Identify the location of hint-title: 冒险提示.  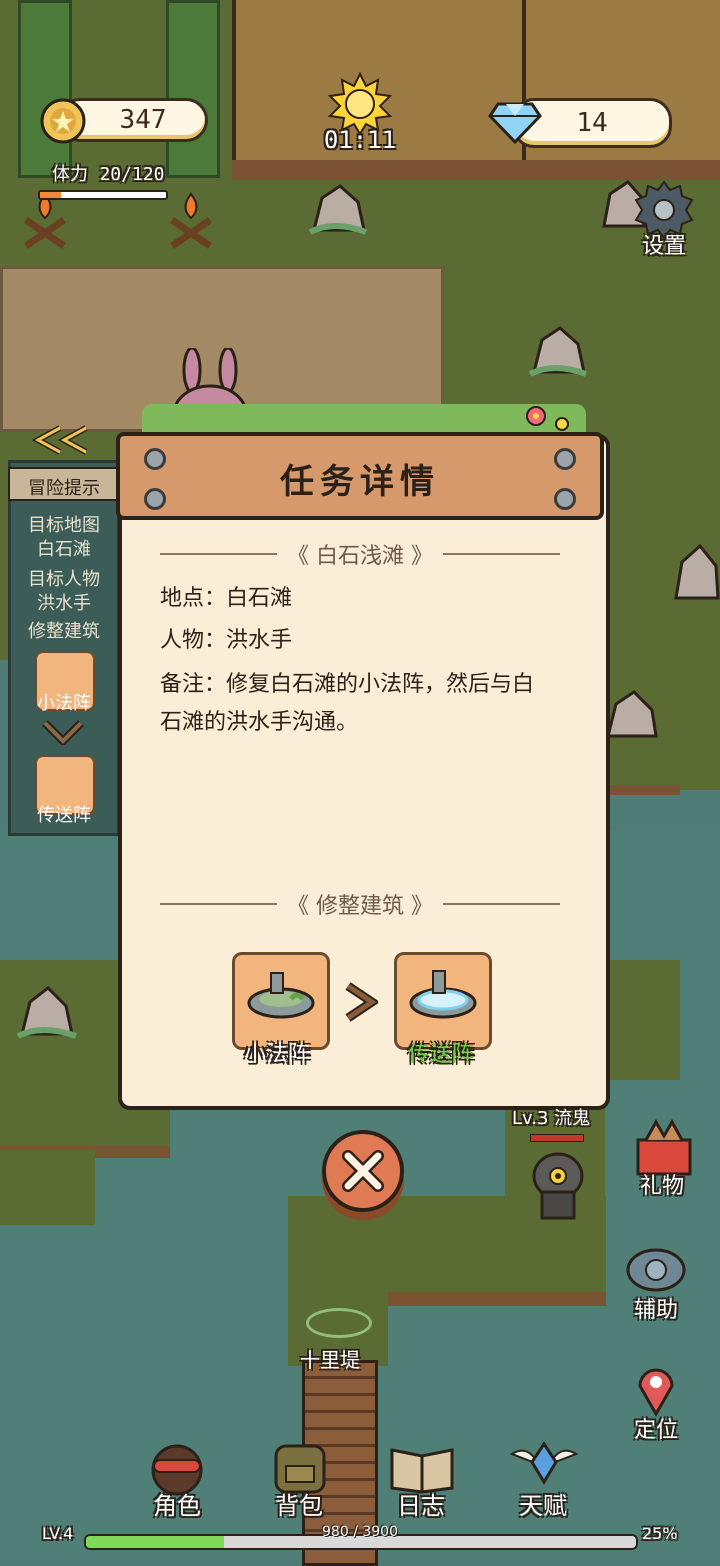
(64, 488).